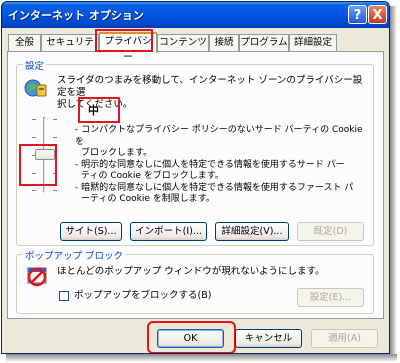  I want to click on tab-general: 全般, so click(24, 42).